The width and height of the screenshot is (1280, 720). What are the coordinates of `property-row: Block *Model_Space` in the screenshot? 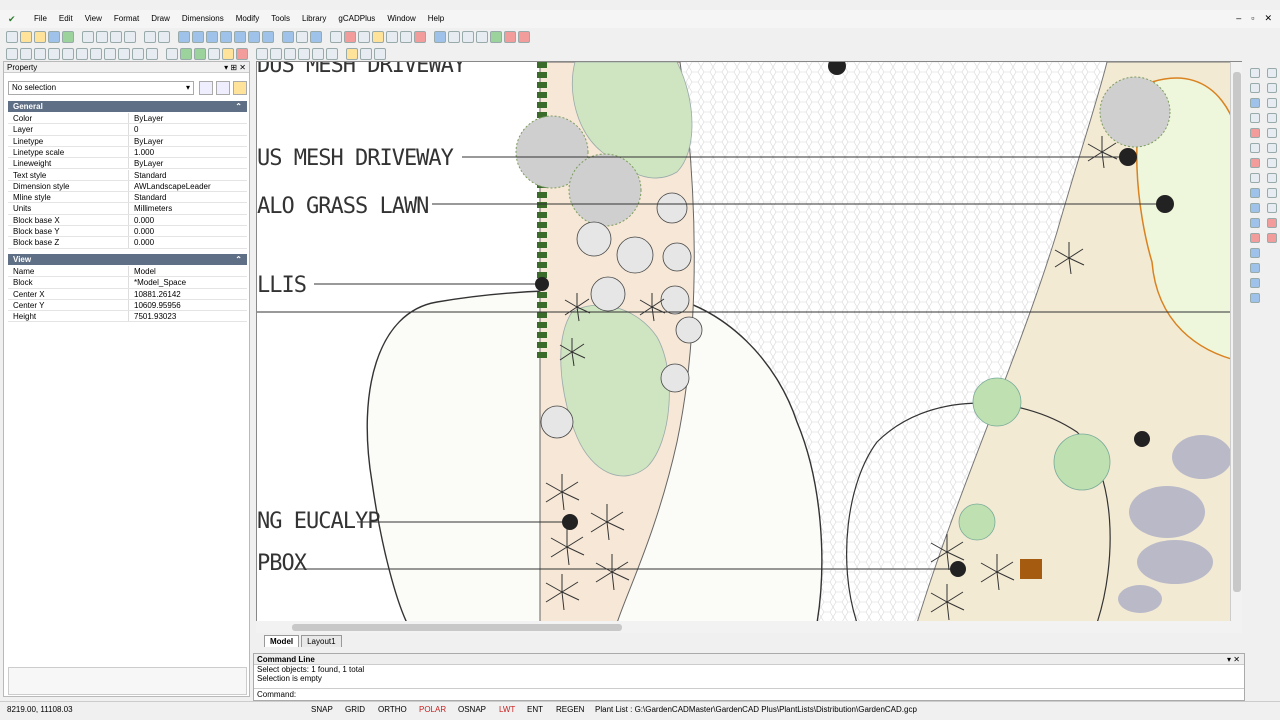 It's located at (127, 283).